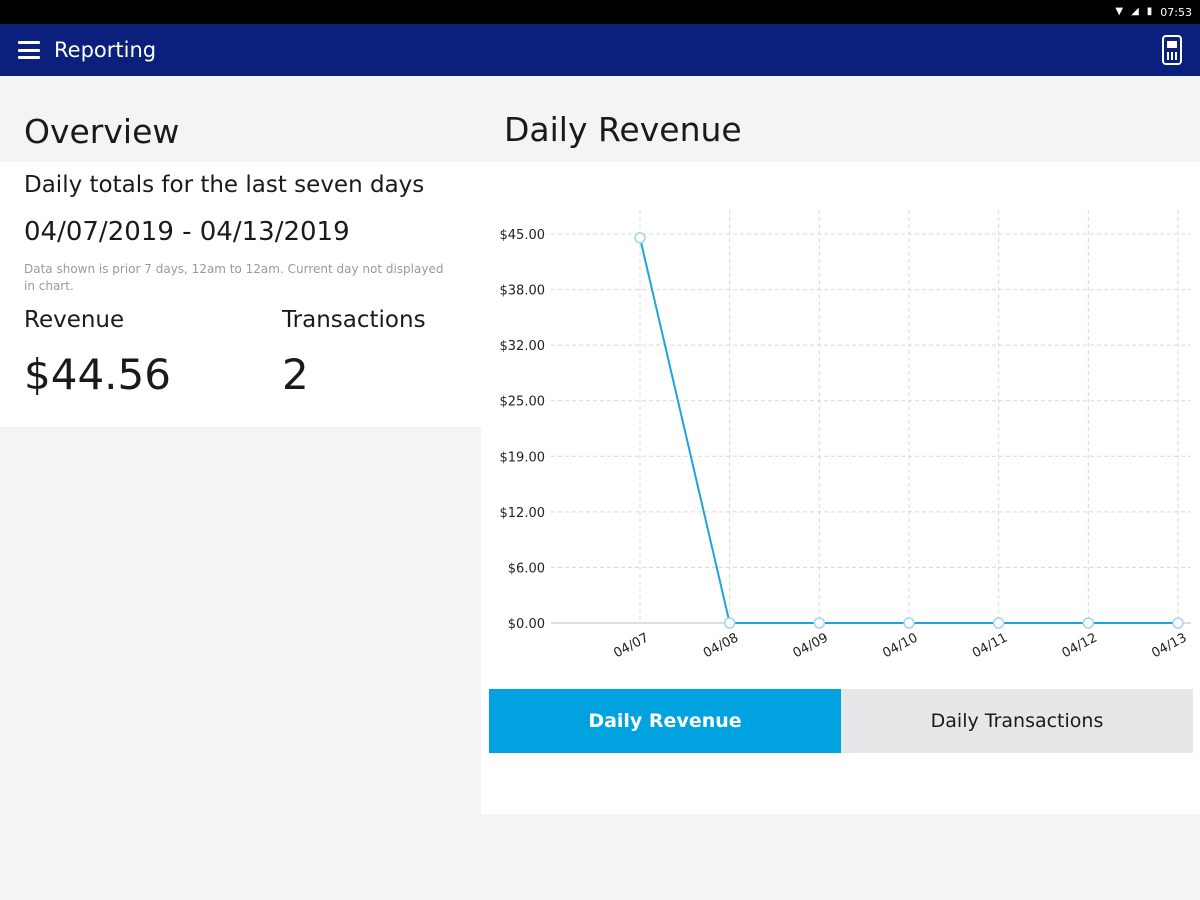 This screenshot has width=1200, height=900. What do you see at coordinates (665, 721) in the screenshot?
I see `tab-daily-revenue: Daily Revenue` at bounding box center [665, 721].